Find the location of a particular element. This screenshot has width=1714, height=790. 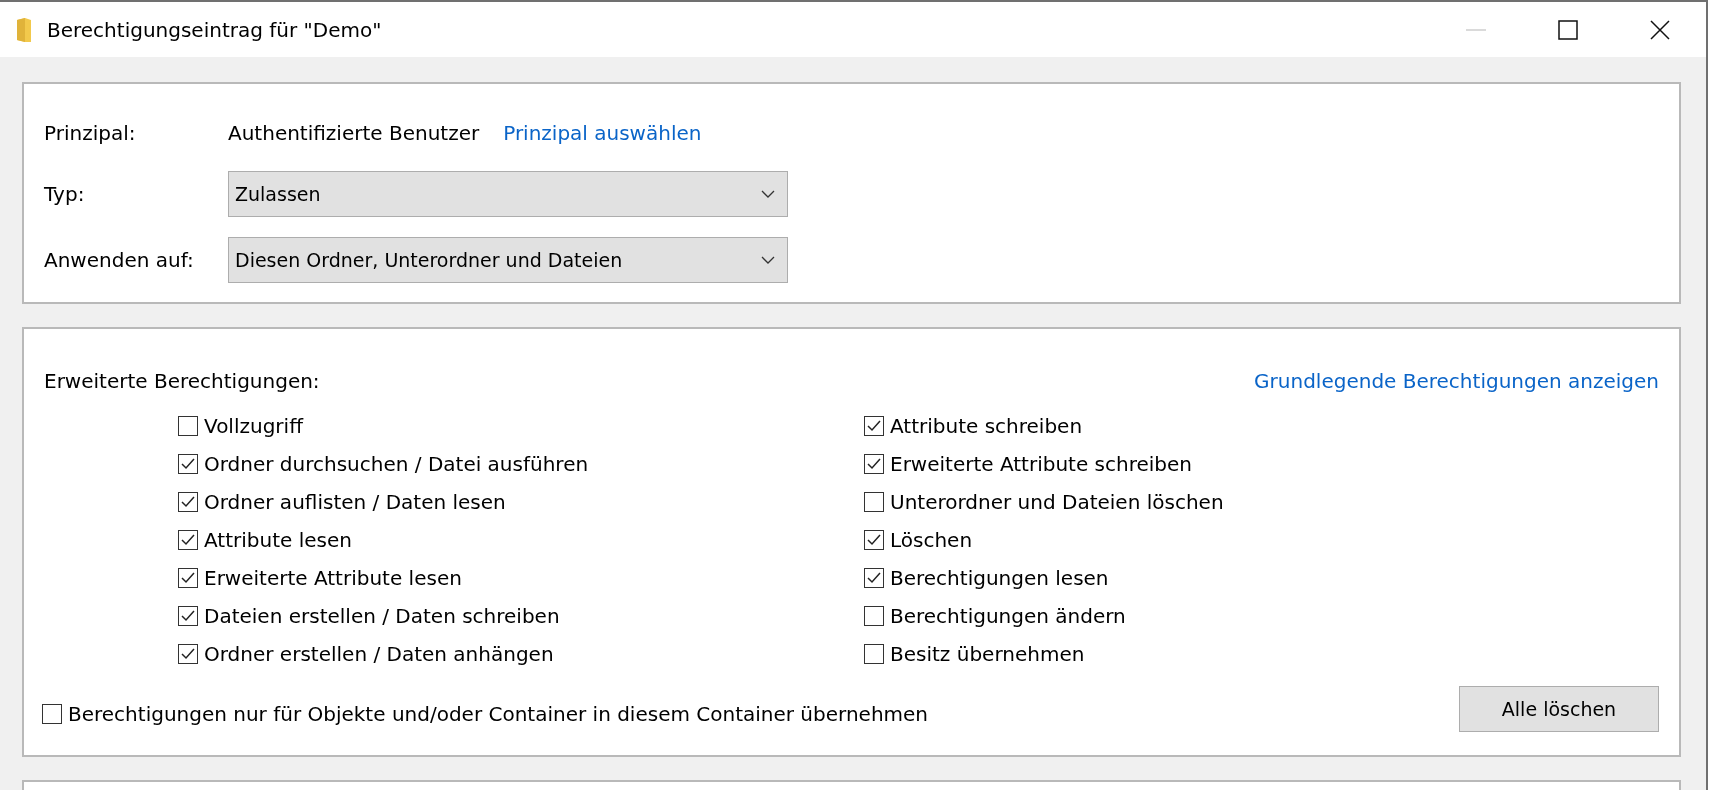

checkbox-label: Unterordner und Dateien löschen is located at coordinates (1057, 502).